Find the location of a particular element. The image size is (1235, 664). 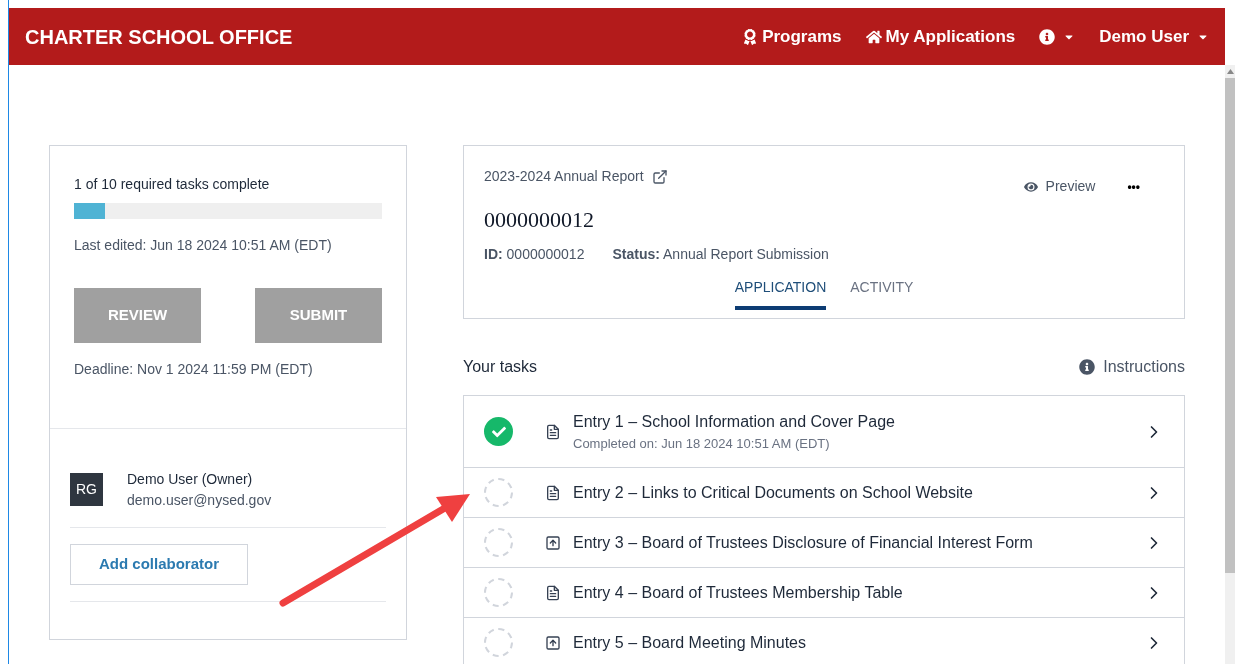

progress-text: 1 of 10 required tasks complete is located at coordinates (172, 184).